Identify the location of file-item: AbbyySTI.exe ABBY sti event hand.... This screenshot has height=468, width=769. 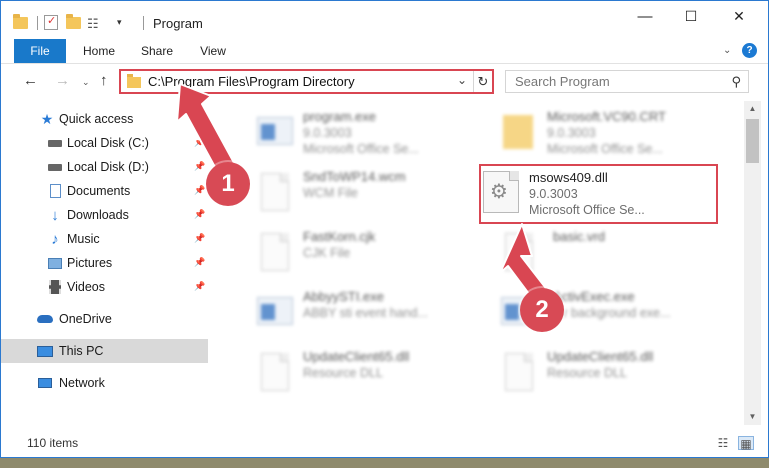
(355, 315).